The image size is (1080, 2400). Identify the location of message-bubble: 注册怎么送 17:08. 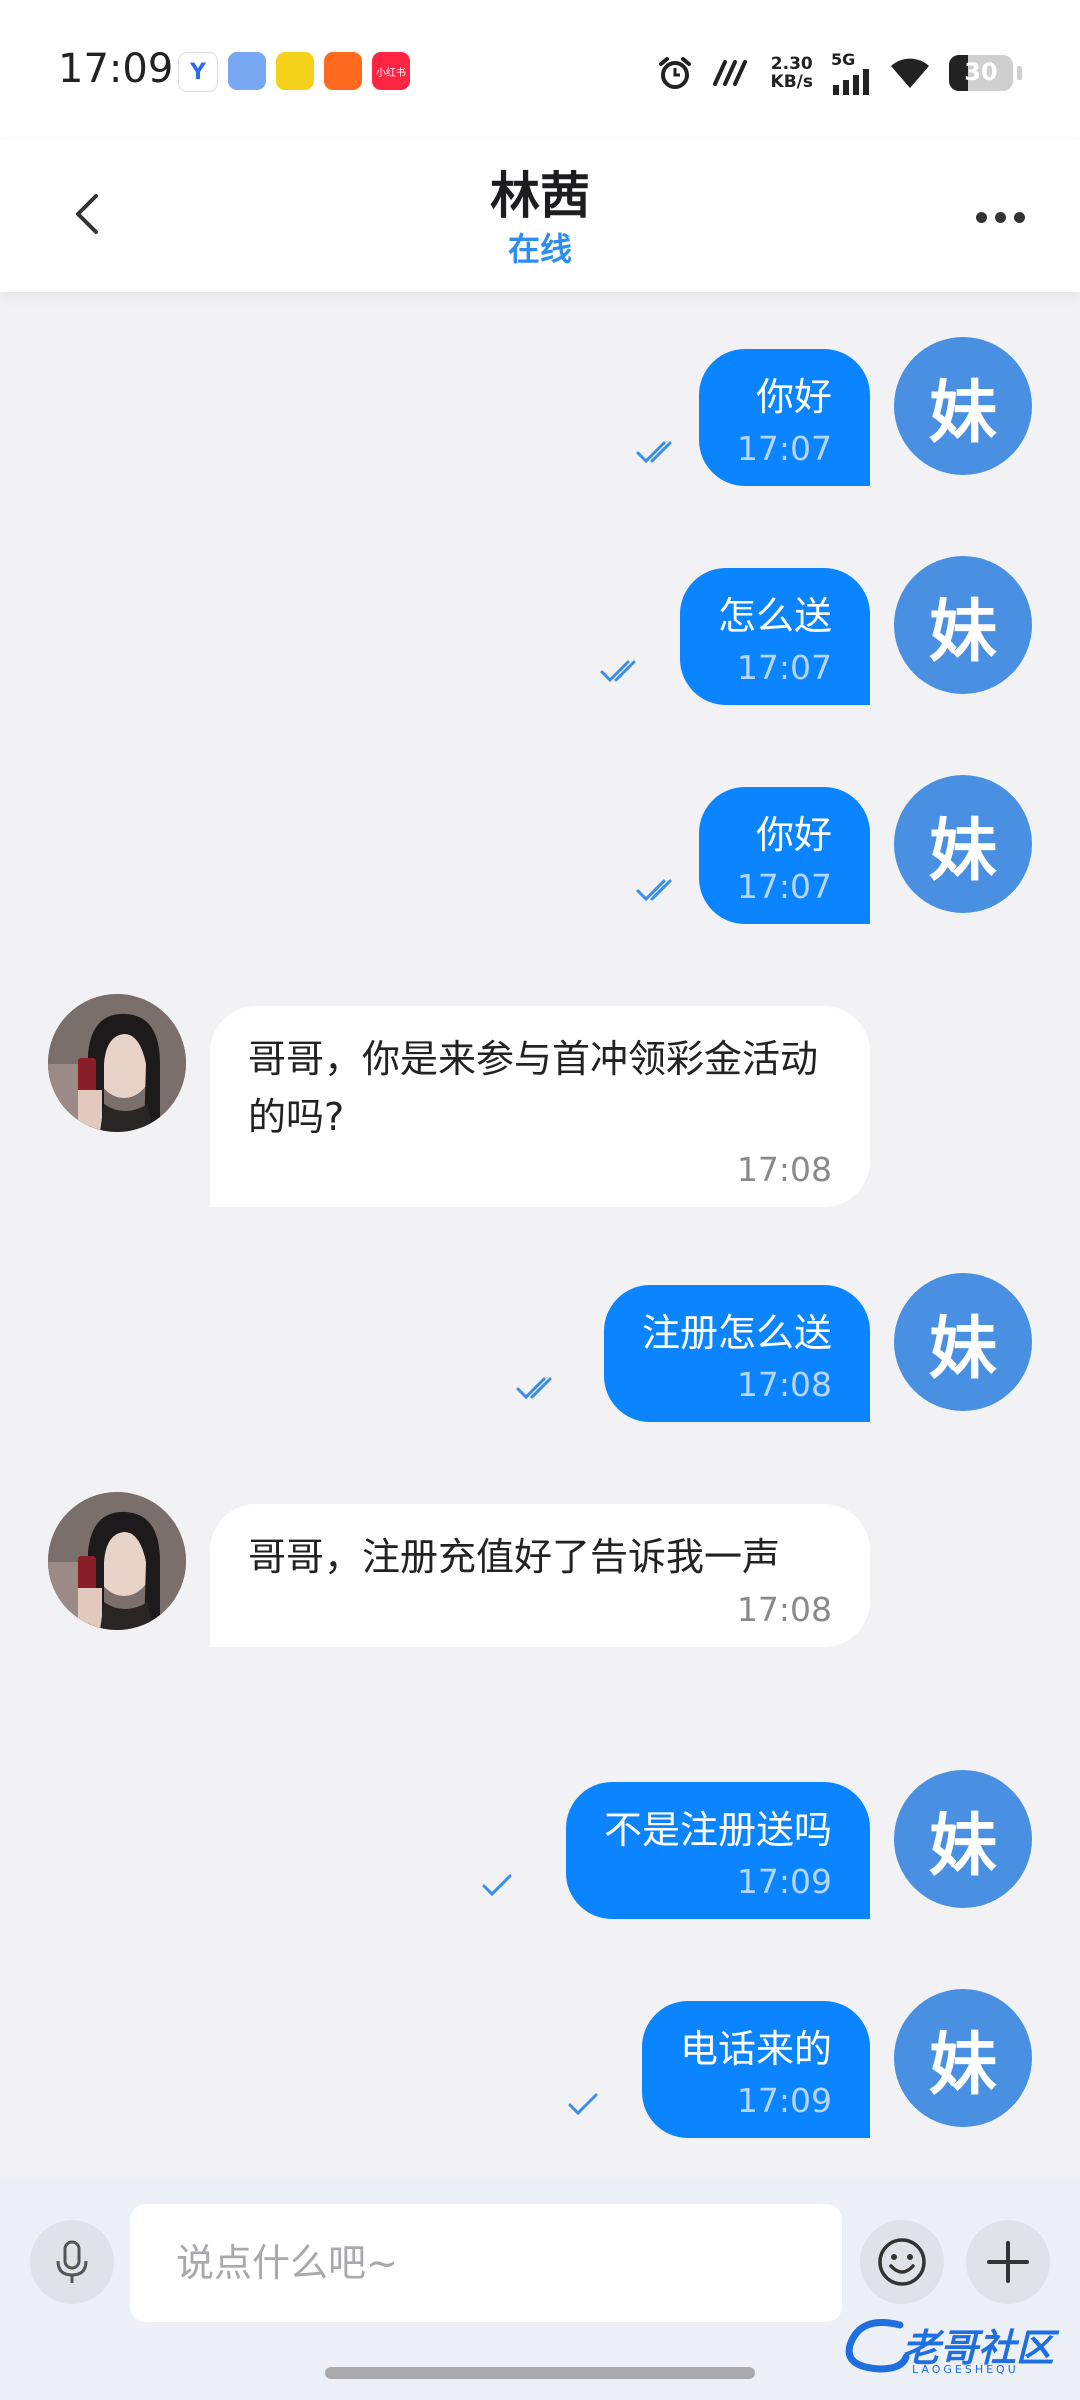
(736, 1353).